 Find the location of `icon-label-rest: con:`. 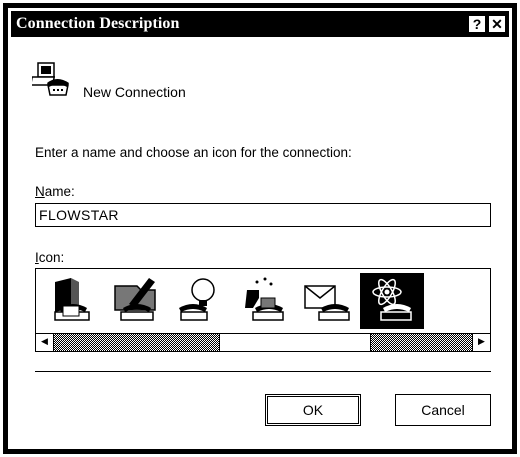

icon-label-rest: con: is located at coordinates (51, 257).